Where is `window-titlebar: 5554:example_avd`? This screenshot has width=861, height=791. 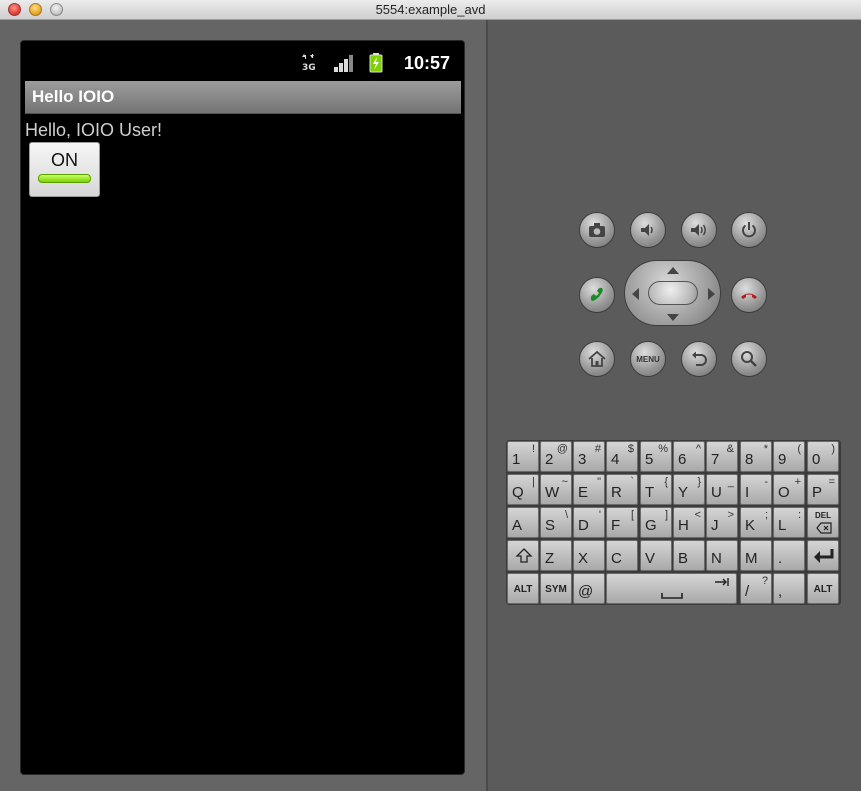
window-titlebar: 5554:example_avd is located at coordinates (430, 10).